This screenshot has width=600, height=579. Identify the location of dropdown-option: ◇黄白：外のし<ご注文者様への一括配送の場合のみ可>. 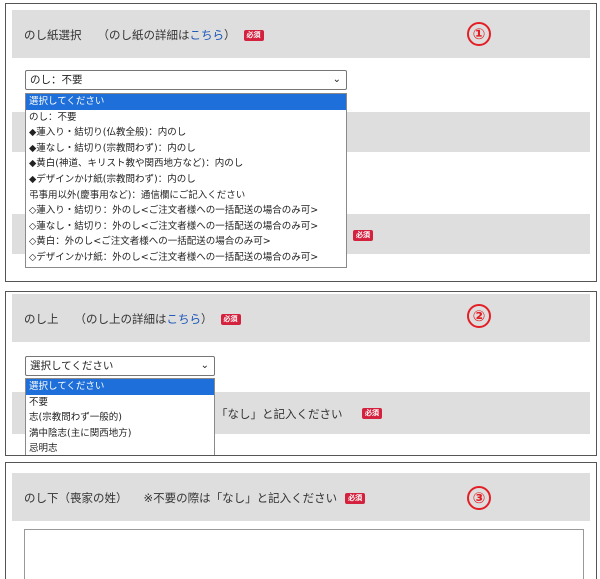
(186, 242).